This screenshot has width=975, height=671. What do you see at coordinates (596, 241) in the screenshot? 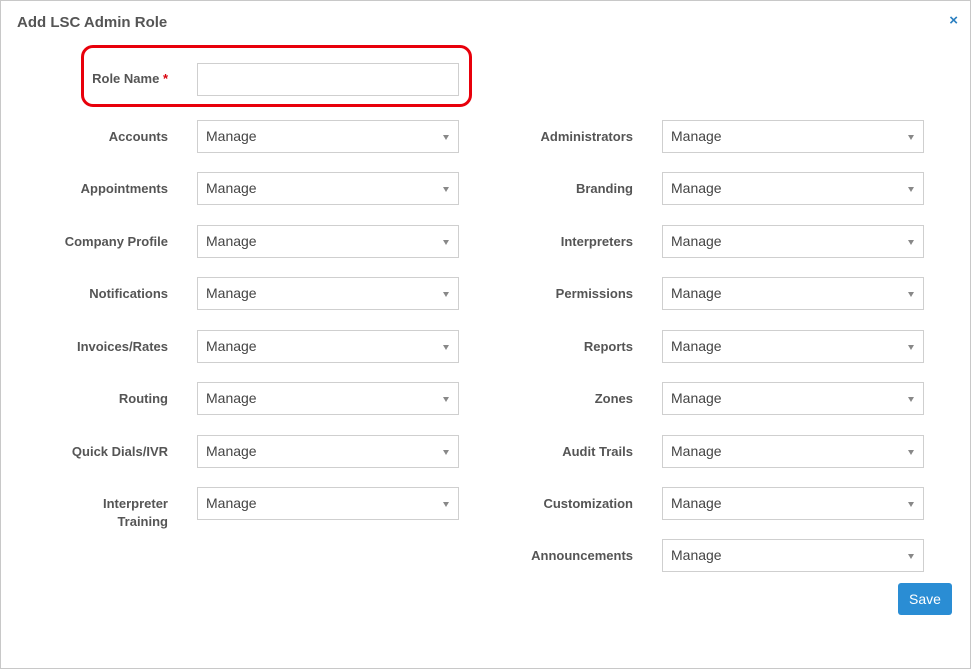
I see `interpreters-label: Interpreters` at bounding box center [596, 241].